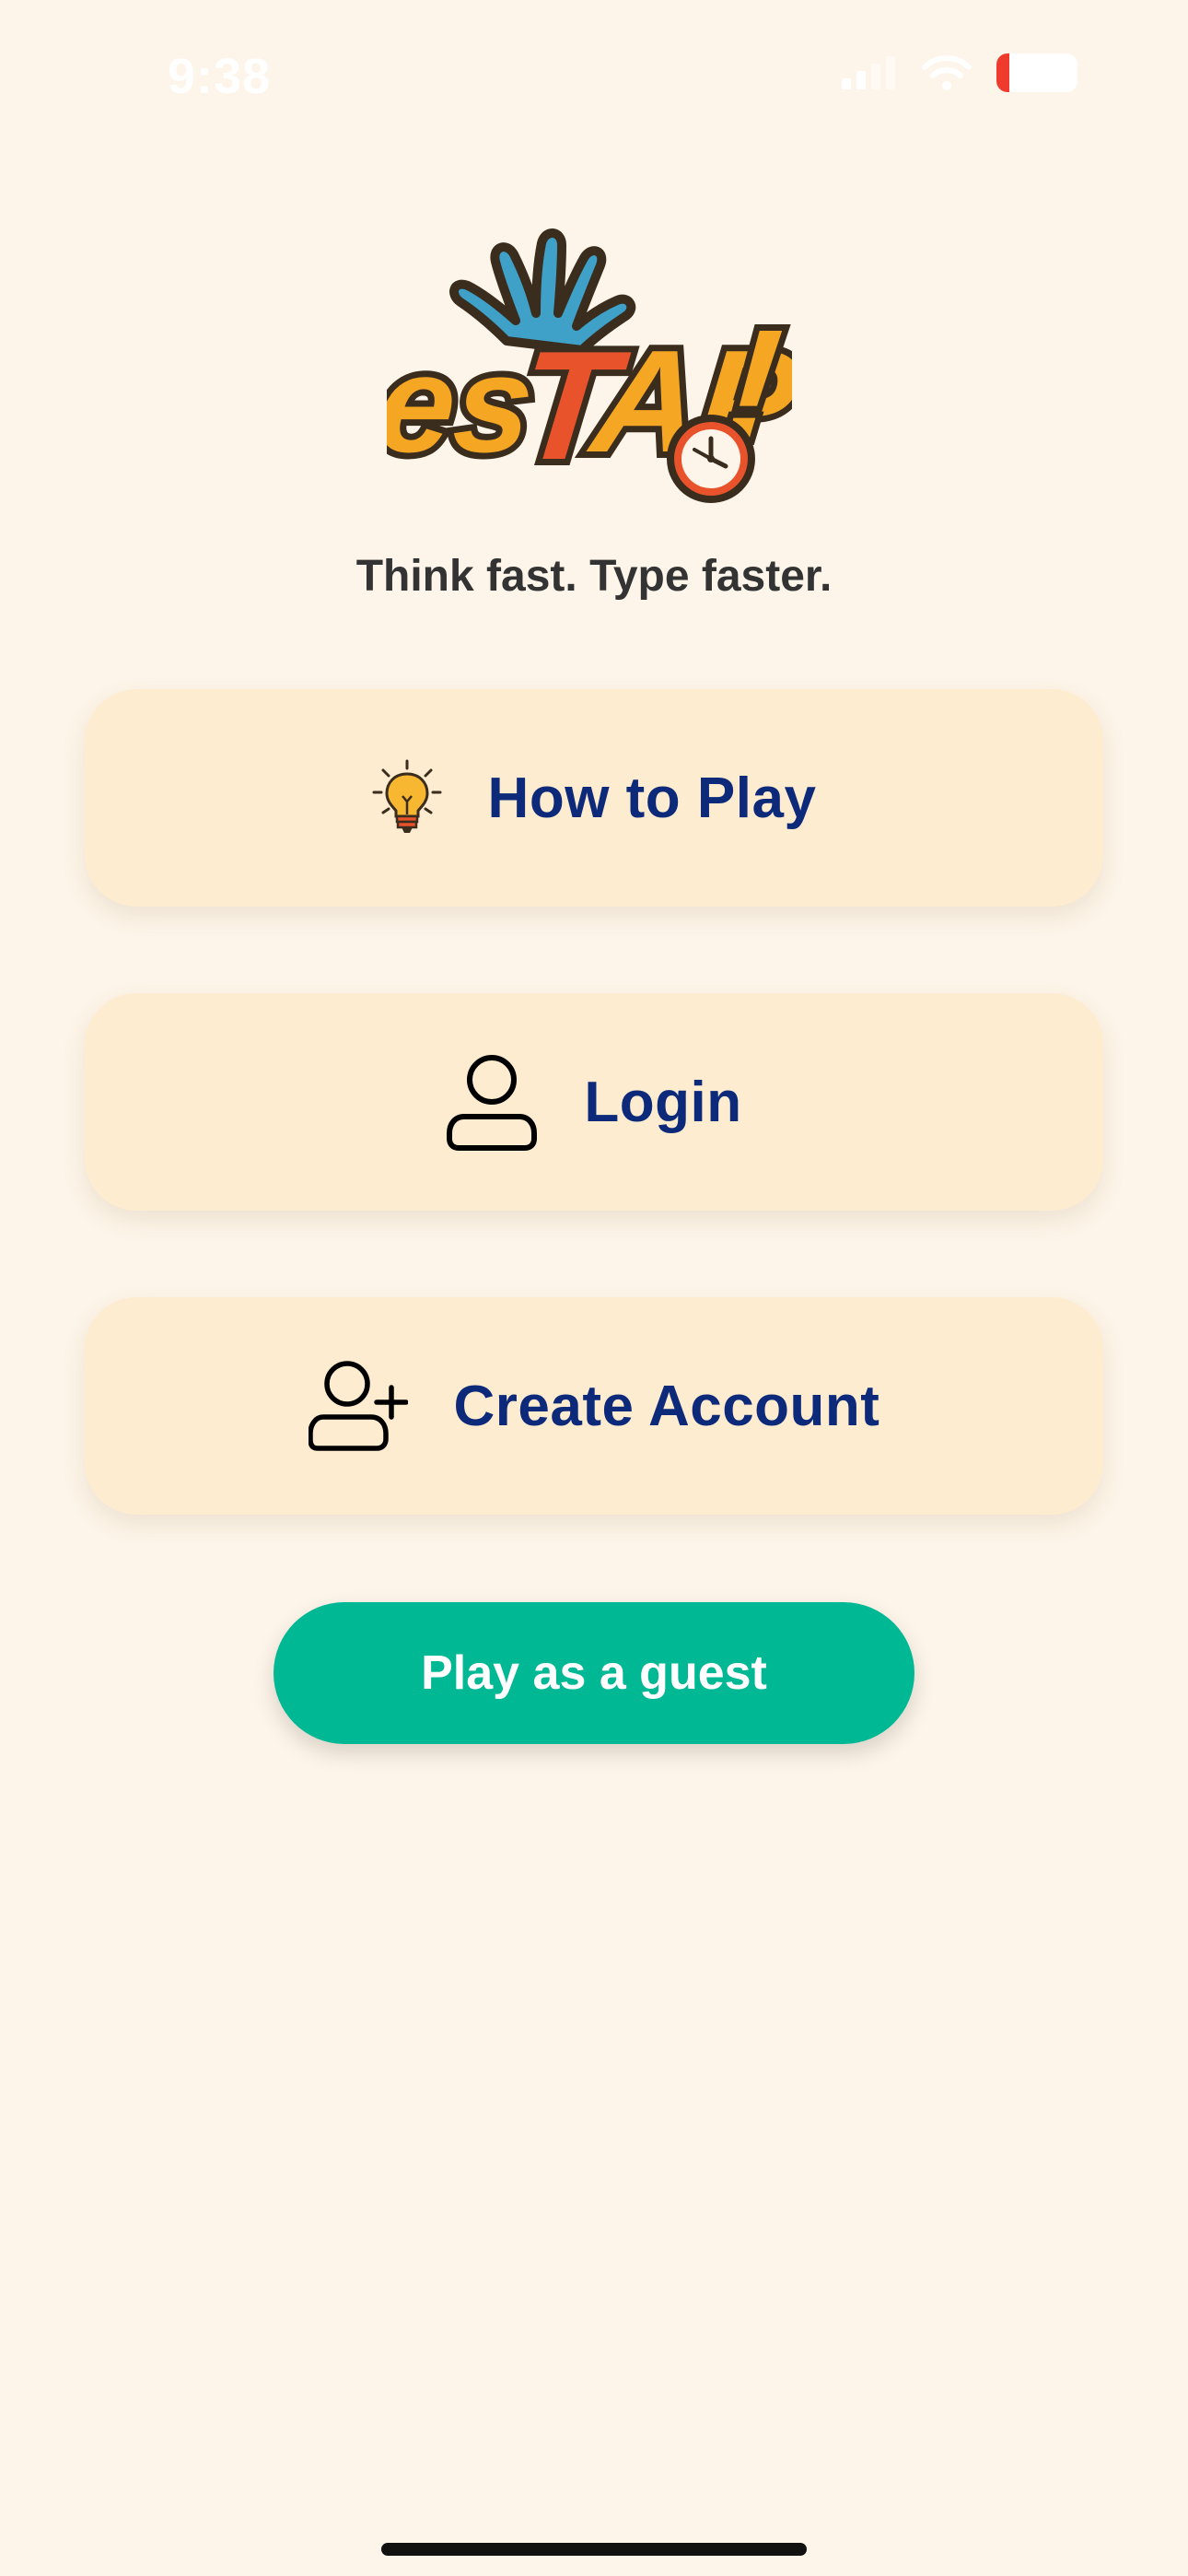  Describe the element at coordinates (947, 72) in the screenshot. I see `wifi-icon` at that location.